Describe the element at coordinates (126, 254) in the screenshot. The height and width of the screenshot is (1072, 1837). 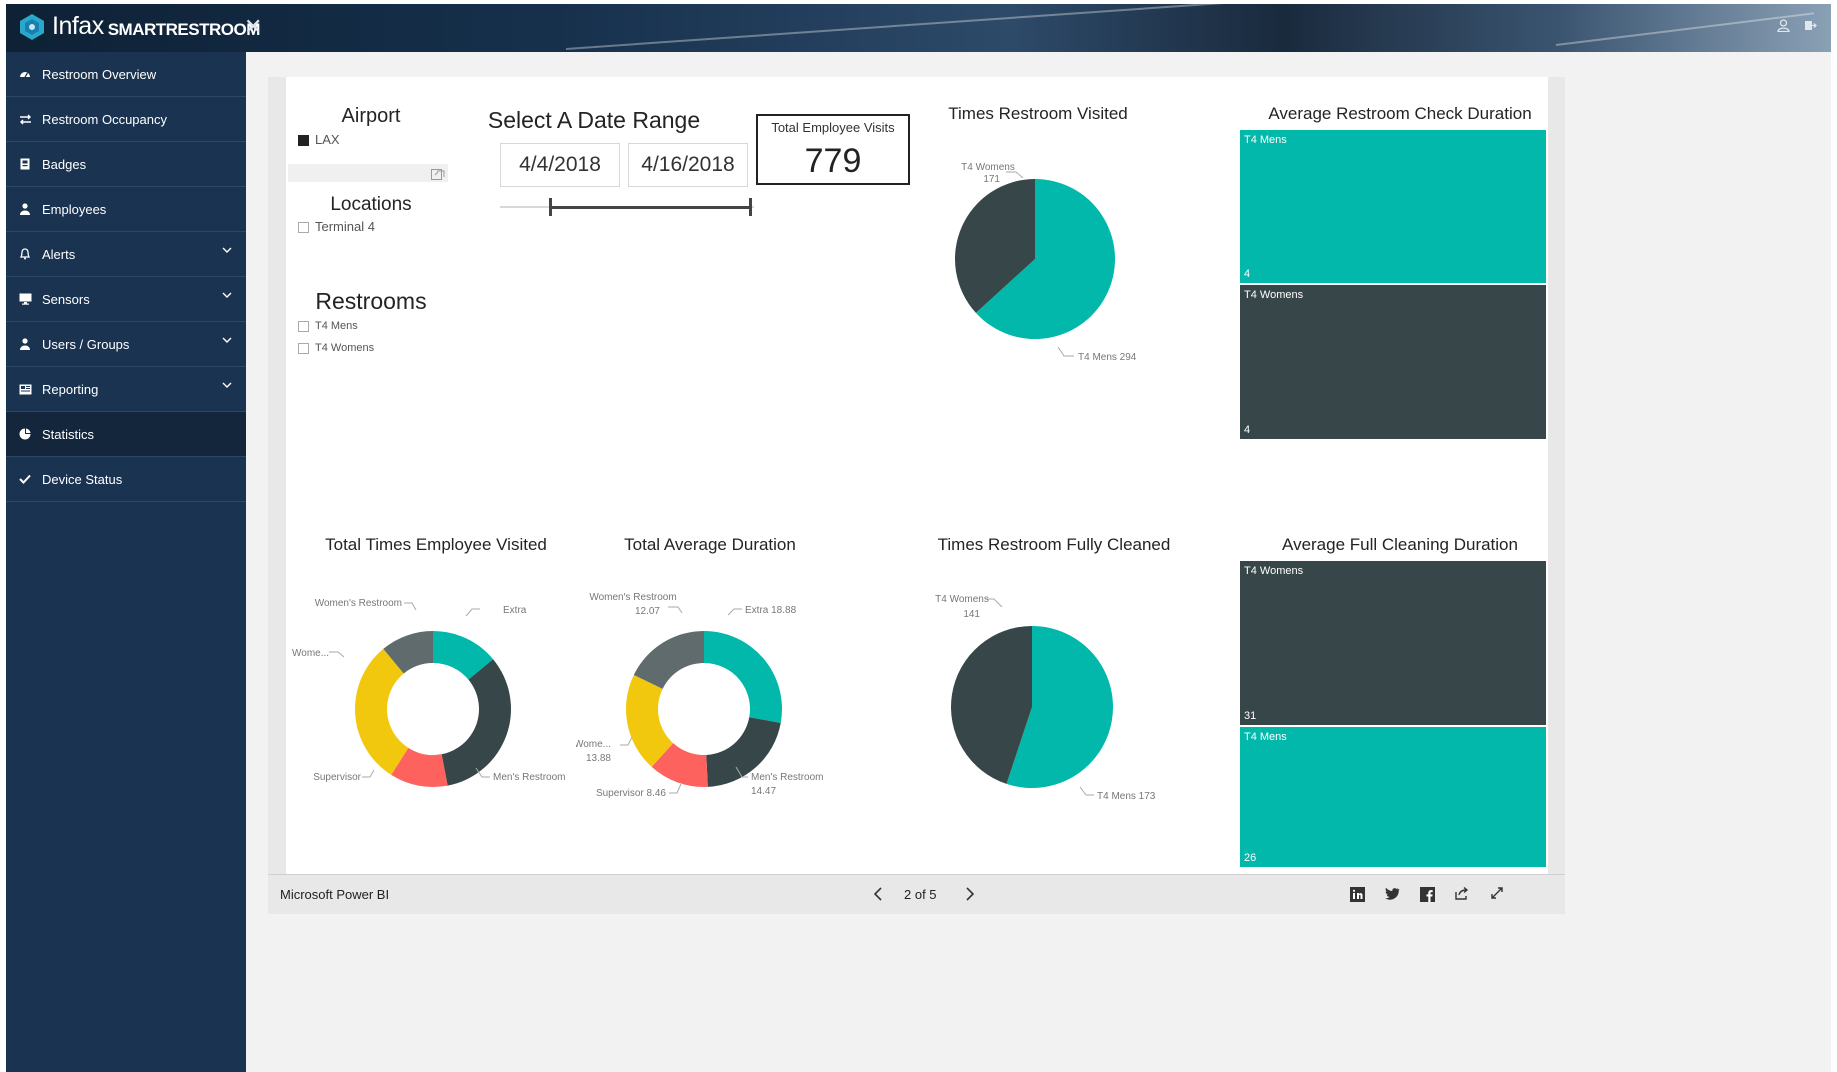
I see `sidebar-item-alerts: Alerts` at that location.